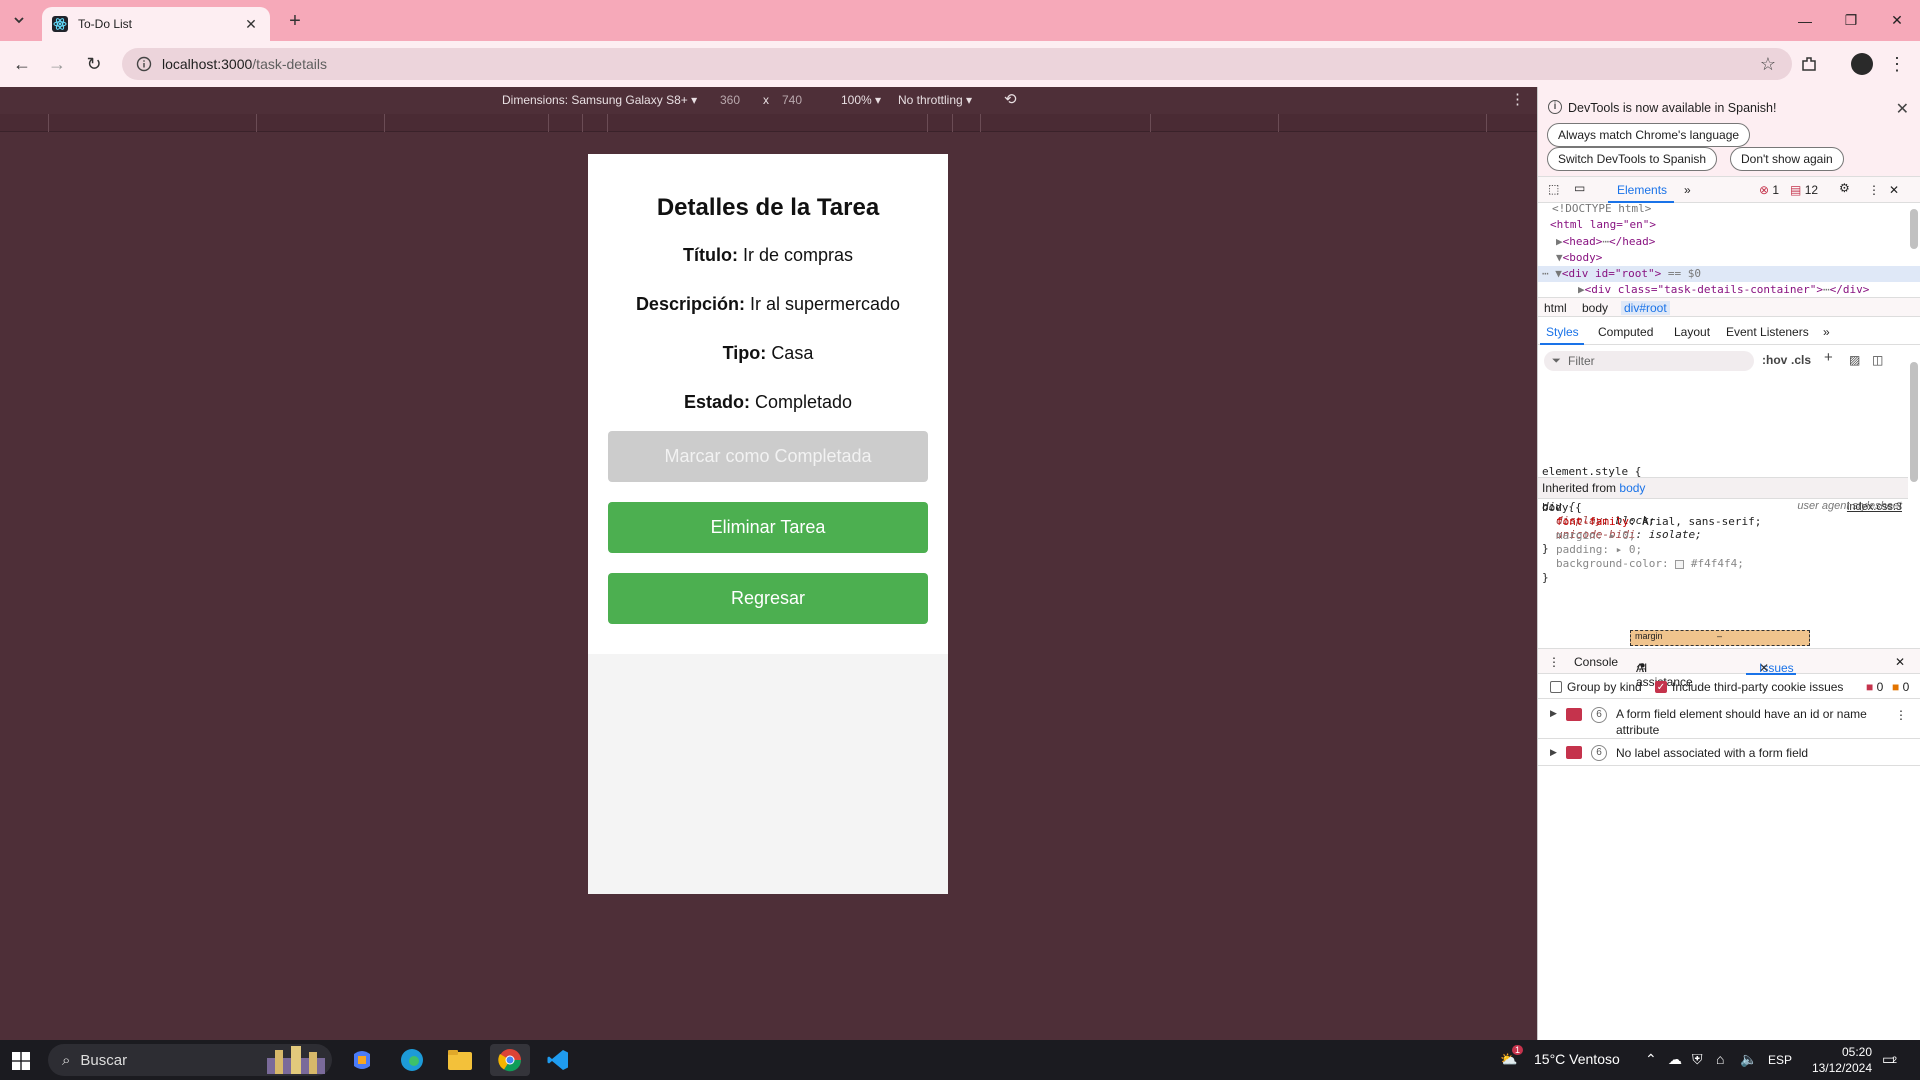  What do you see at coordinates (1805, 20) in the screenshot?
I see `minimize-button: —` at bounding box center [1805, 20].